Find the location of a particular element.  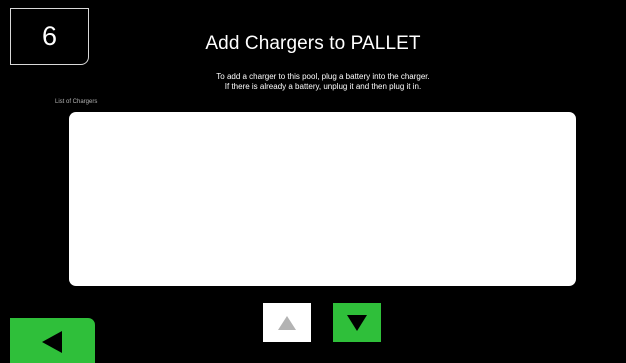

triangle-down-icon is located at coordinates (357, 322).